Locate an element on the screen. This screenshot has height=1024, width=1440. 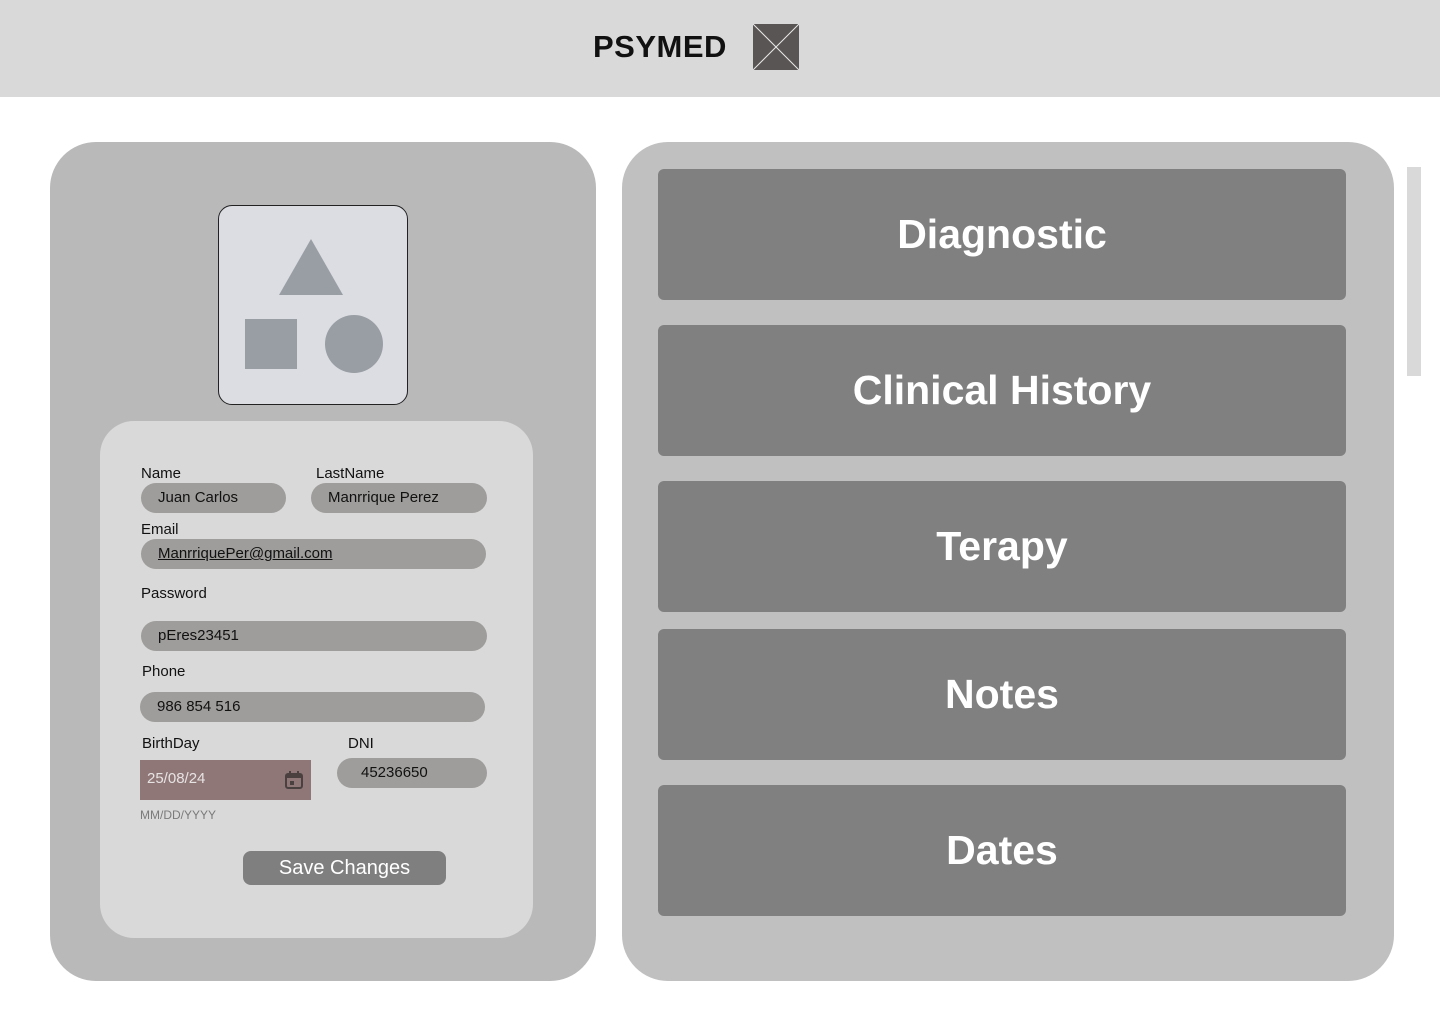
avatar is located at coordinates (313, 305).